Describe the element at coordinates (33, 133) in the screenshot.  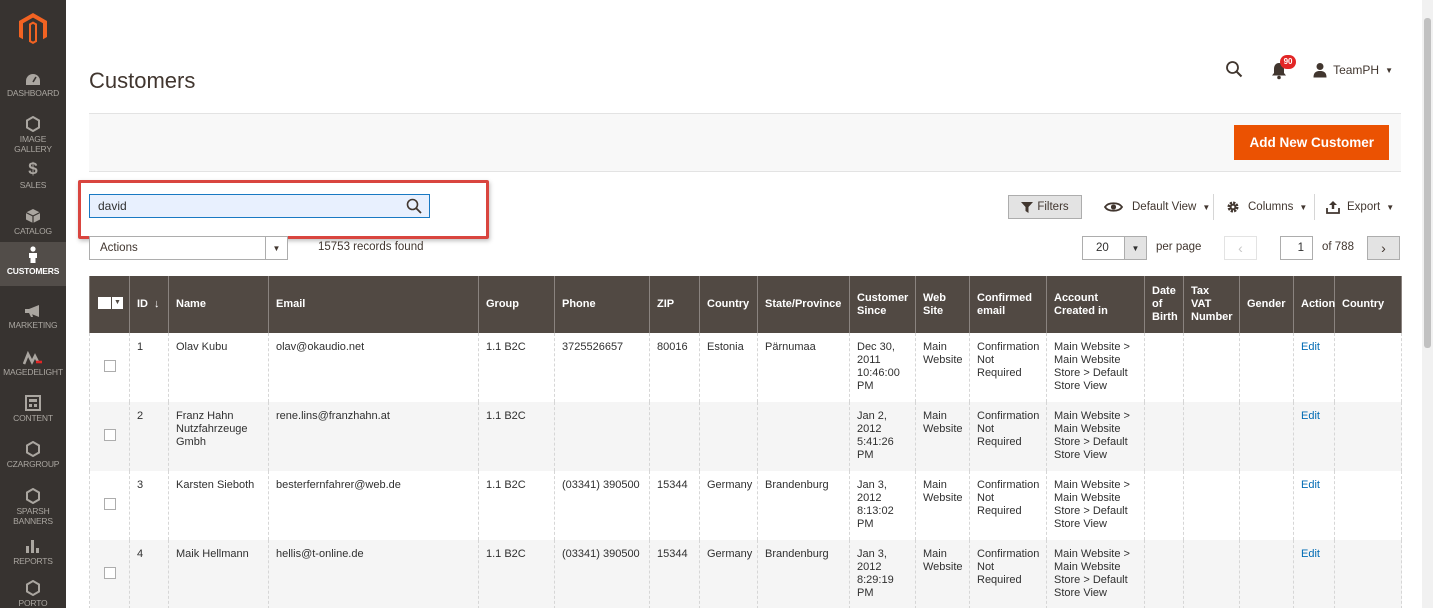
I see `sidebar-item-image-gallery: IMAGE GALLERY` at that location.